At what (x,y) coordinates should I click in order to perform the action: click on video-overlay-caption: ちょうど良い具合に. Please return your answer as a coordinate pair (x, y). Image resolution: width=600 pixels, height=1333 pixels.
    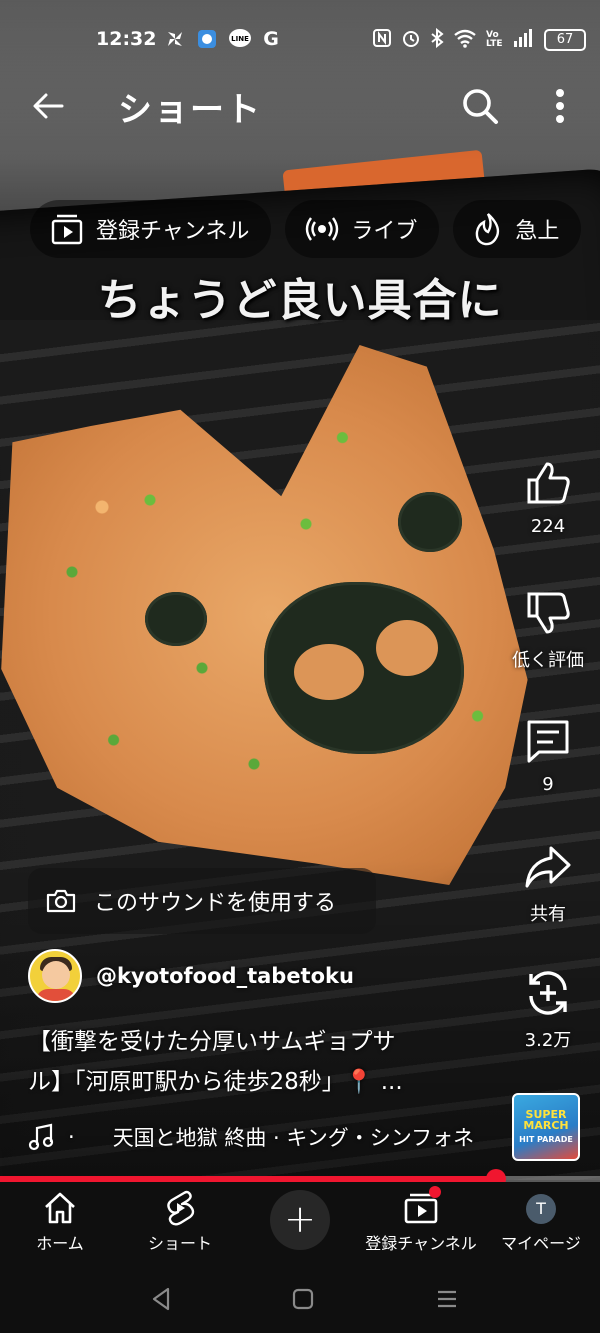
    Looking at the image, I should click on (300, 300).